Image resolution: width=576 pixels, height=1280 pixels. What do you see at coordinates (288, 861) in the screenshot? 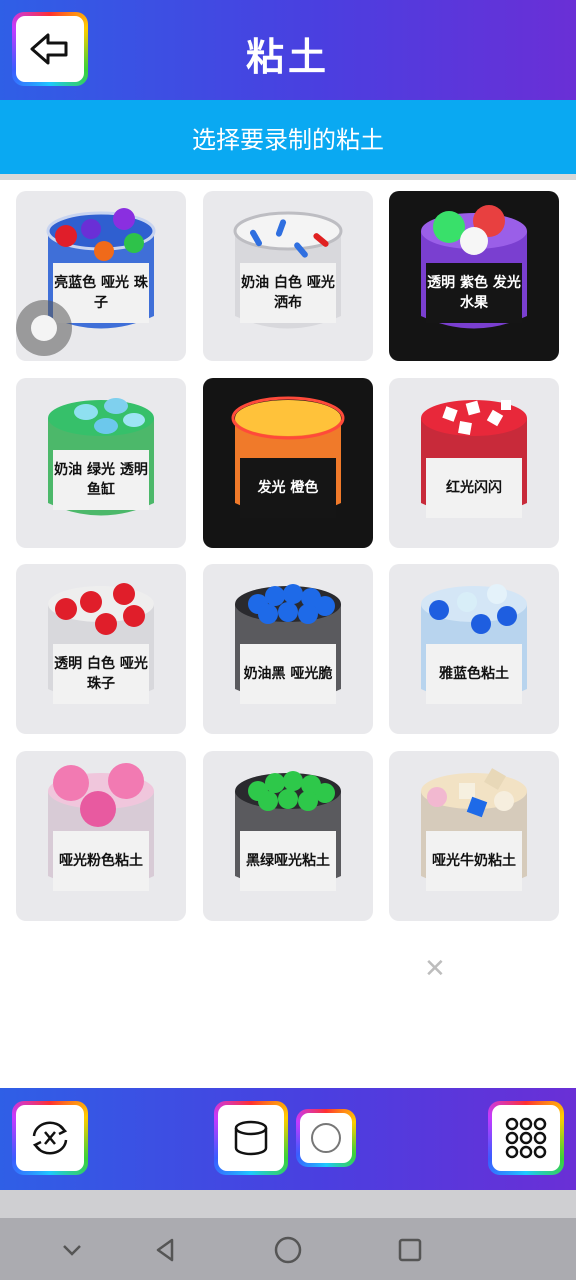
I see `clay-label: 黑绿哑光粘土` at bounding box center [288, 861].